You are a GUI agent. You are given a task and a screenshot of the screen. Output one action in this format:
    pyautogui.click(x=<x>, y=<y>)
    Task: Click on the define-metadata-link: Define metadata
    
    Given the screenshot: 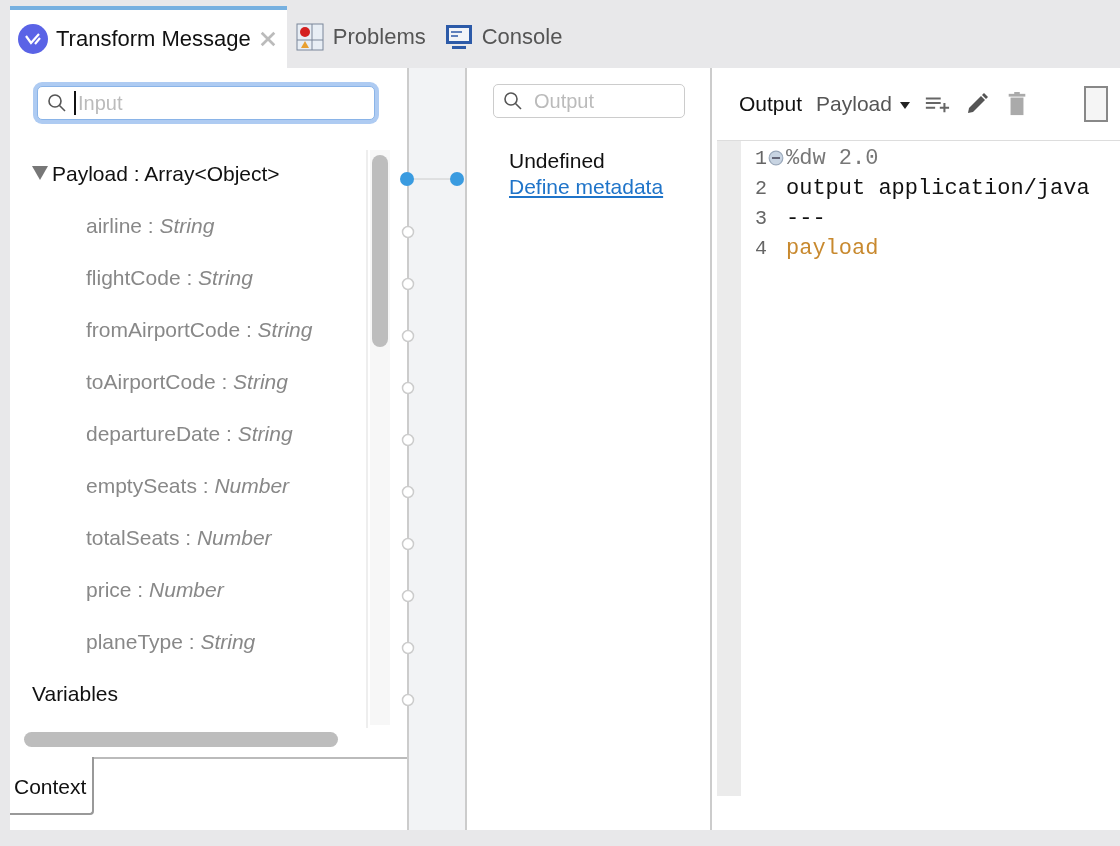 What is the action you would take?
    pyautogui.click(x=586, y=186)
    